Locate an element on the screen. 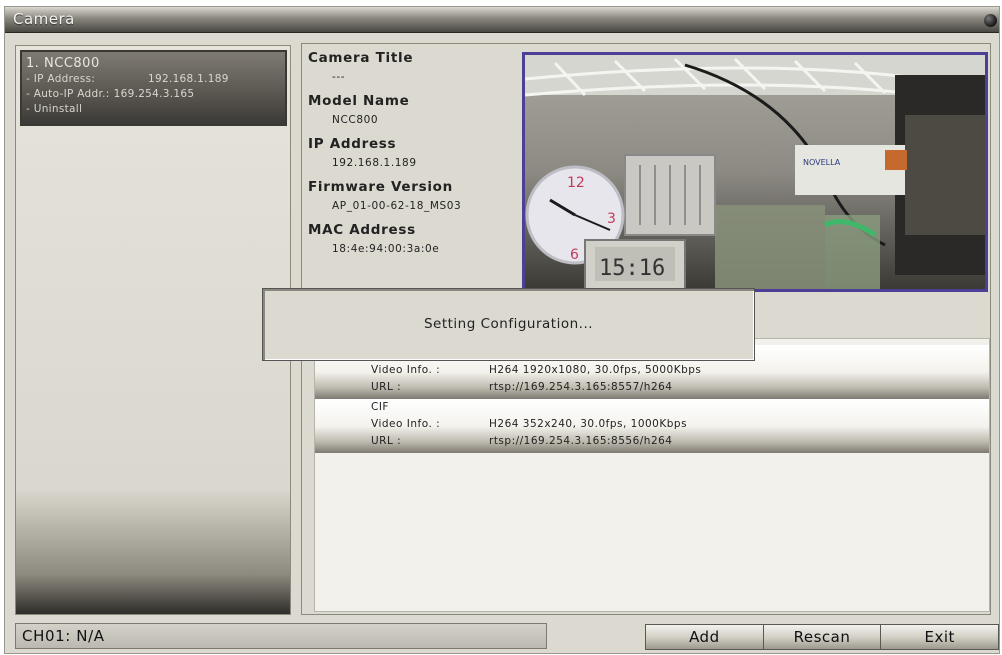 The image size is (1002, 655). svg-text: 3 is located at coordinates (611, 219).